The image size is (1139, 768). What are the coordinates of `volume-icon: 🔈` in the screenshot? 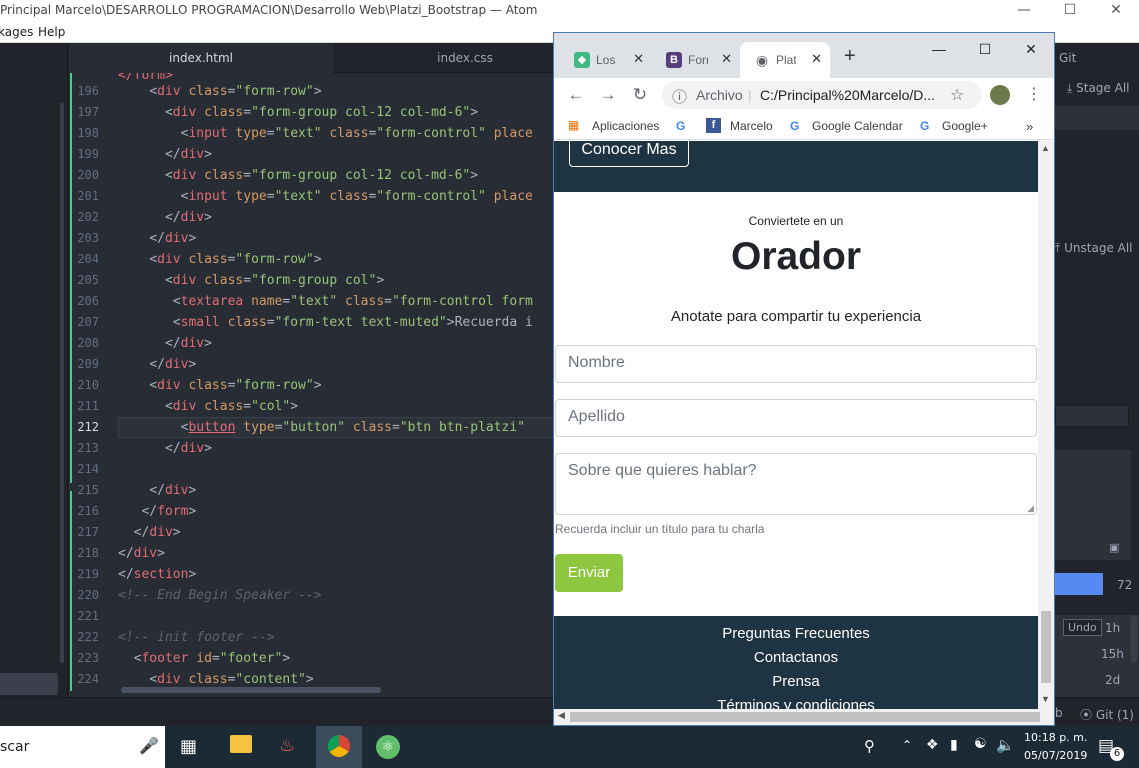 It's located at (1005, 745).